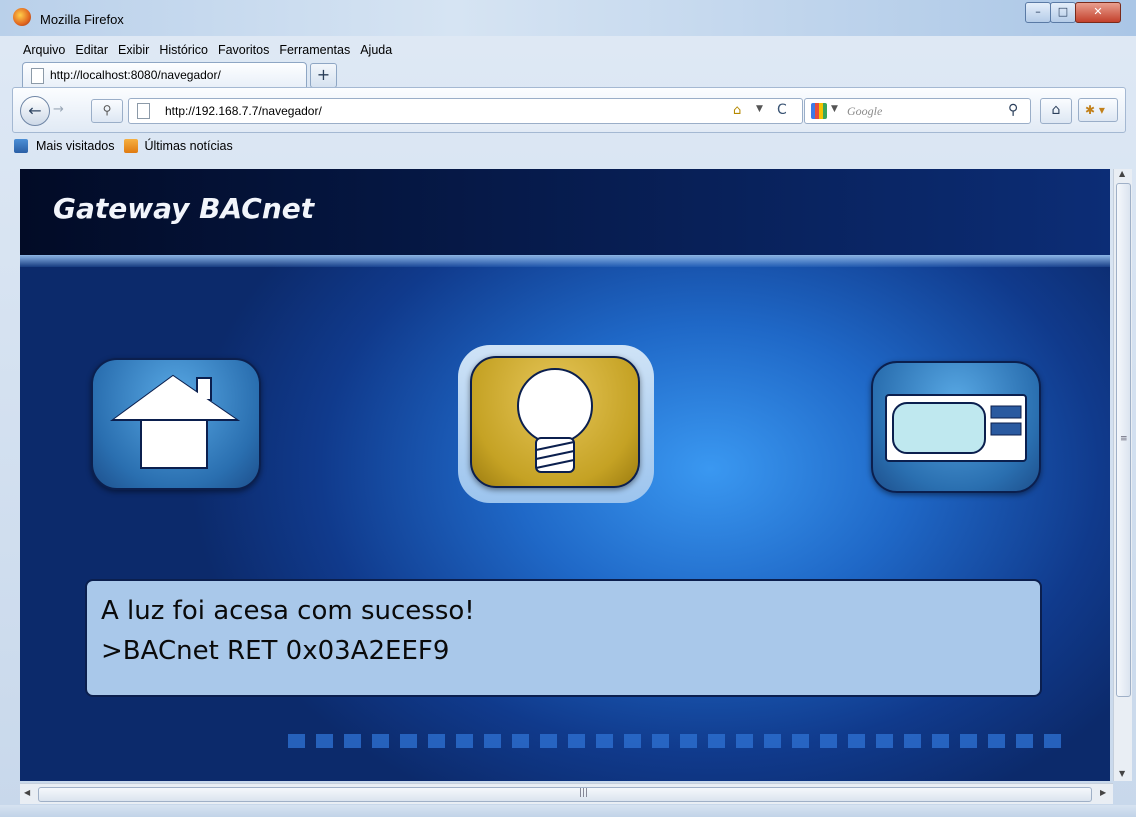 Image resolution: width=1136 pixels, height=817 pixels. Describe the element at coordinates (1122, 773) in the screenshot. I see `scroll-down-icon: ▼` at that location.